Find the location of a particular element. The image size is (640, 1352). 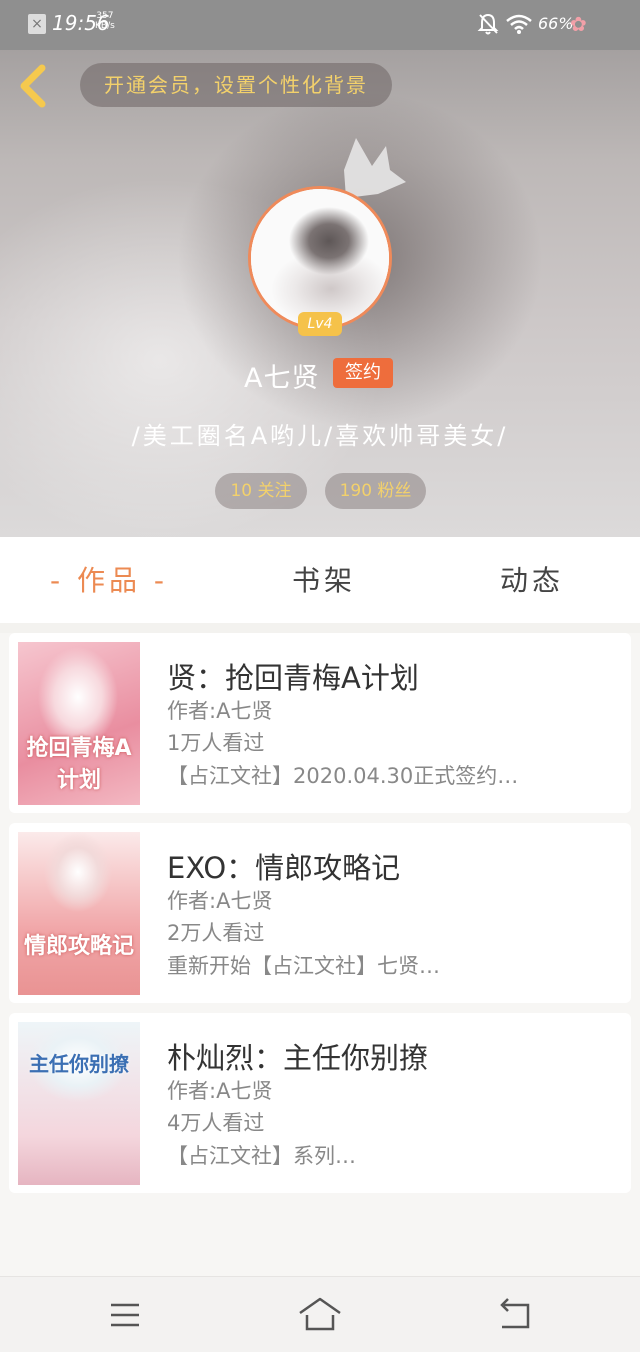

vip-background-prompt: 开通会员，设置个性化背景 is located at coordinates (236, 85).